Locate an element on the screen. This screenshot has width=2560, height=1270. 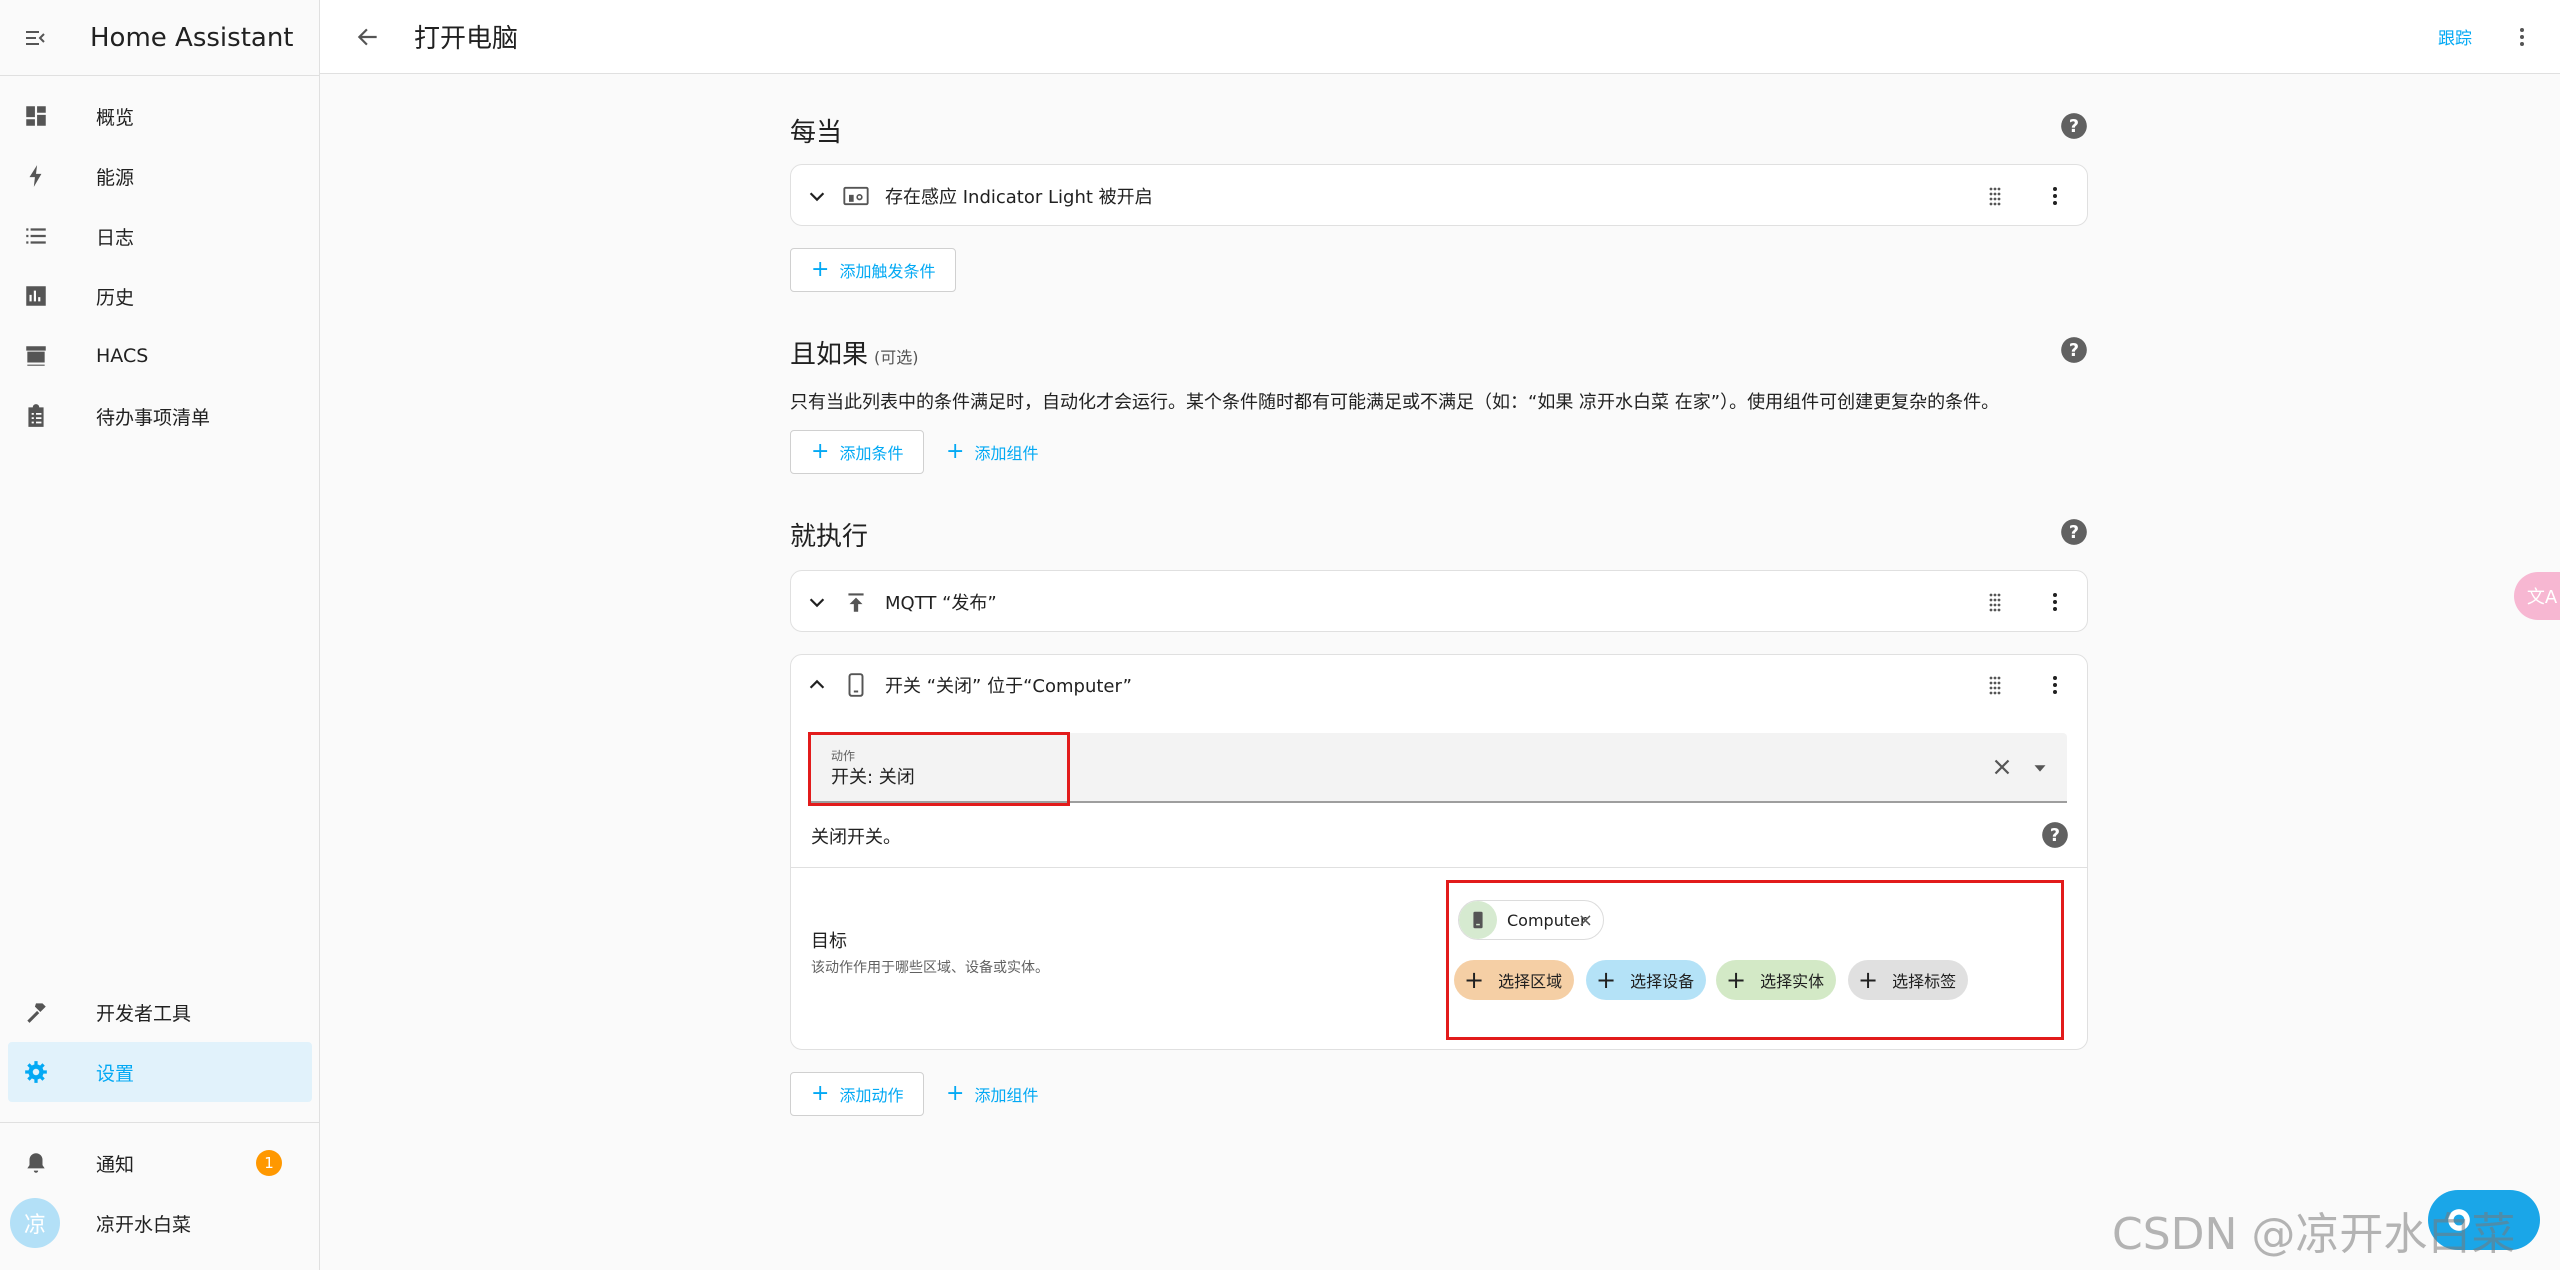
target-description: 该动作作用于哪些区域、设备或实体。 is located at coordinates (930, 968).